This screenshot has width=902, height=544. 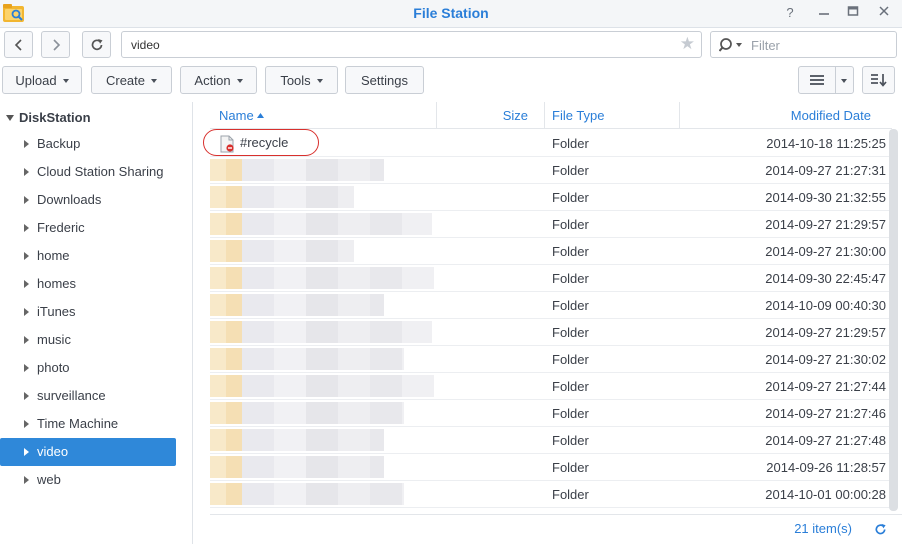 I want to click on modified-date: 2014-09-27 21:29:57, so click(x=825, y=224).